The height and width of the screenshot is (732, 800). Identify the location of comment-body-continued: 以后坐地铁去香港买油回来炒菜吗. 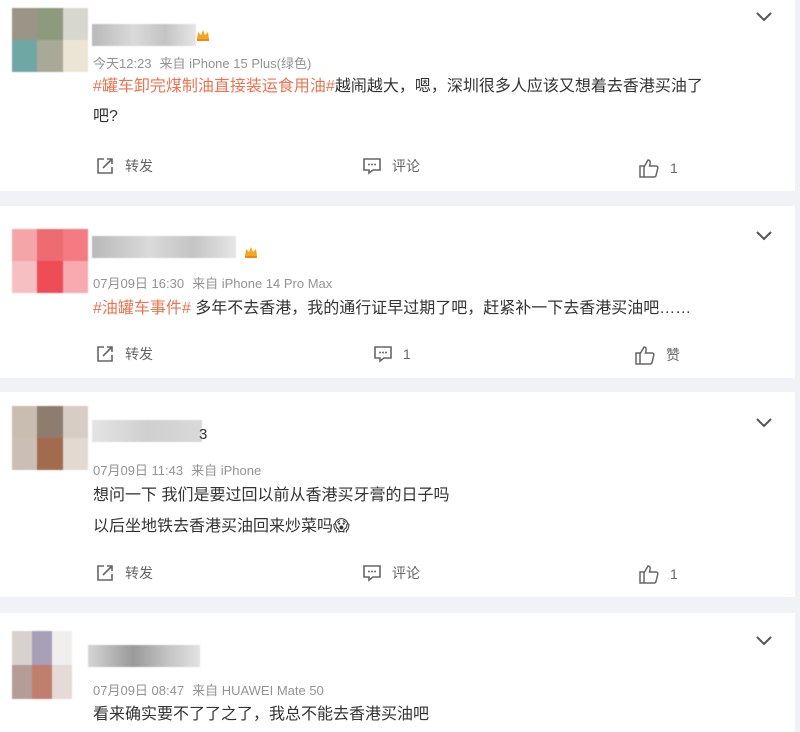
(213, 526).